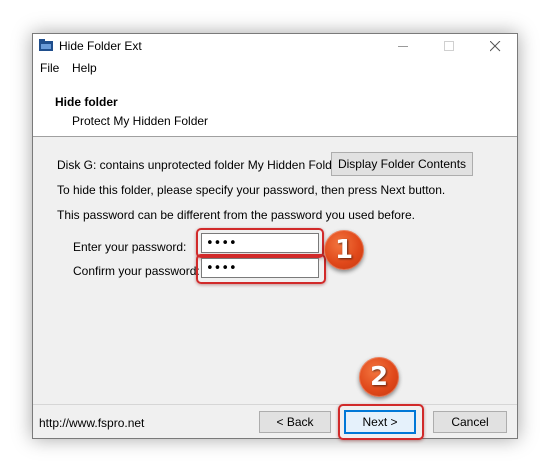  I want to click on wizard-header: Hide folder Protect My Hidden Folder, so click(275, 107).